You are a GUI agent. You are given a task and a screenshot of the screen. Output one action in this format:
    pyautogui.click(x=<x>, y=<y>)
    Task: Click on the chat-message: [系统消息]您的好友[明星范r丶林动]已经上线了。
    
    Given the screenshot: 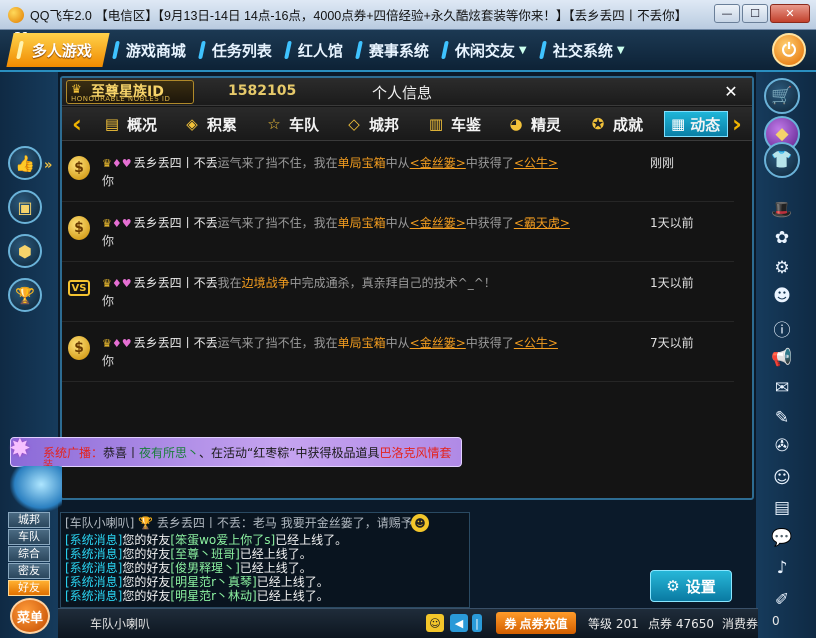 What is the action you would take?
    pyautogui.click(x=197, y=596)
    